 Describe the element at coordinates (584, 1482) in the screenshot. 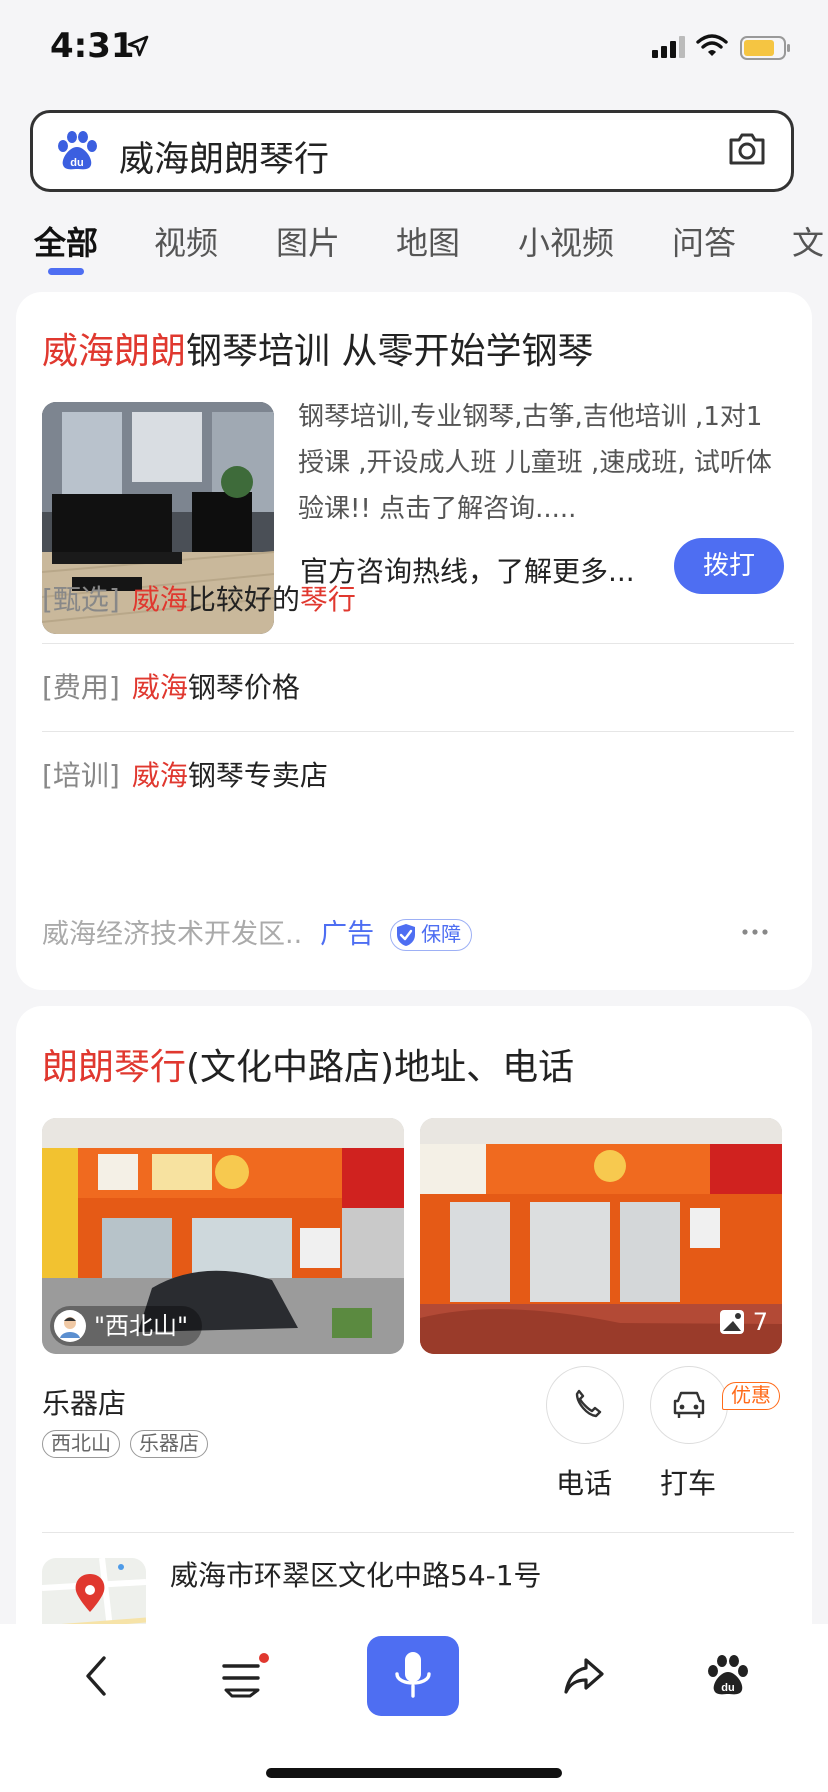

I see `phone-label: 电话` at that location.